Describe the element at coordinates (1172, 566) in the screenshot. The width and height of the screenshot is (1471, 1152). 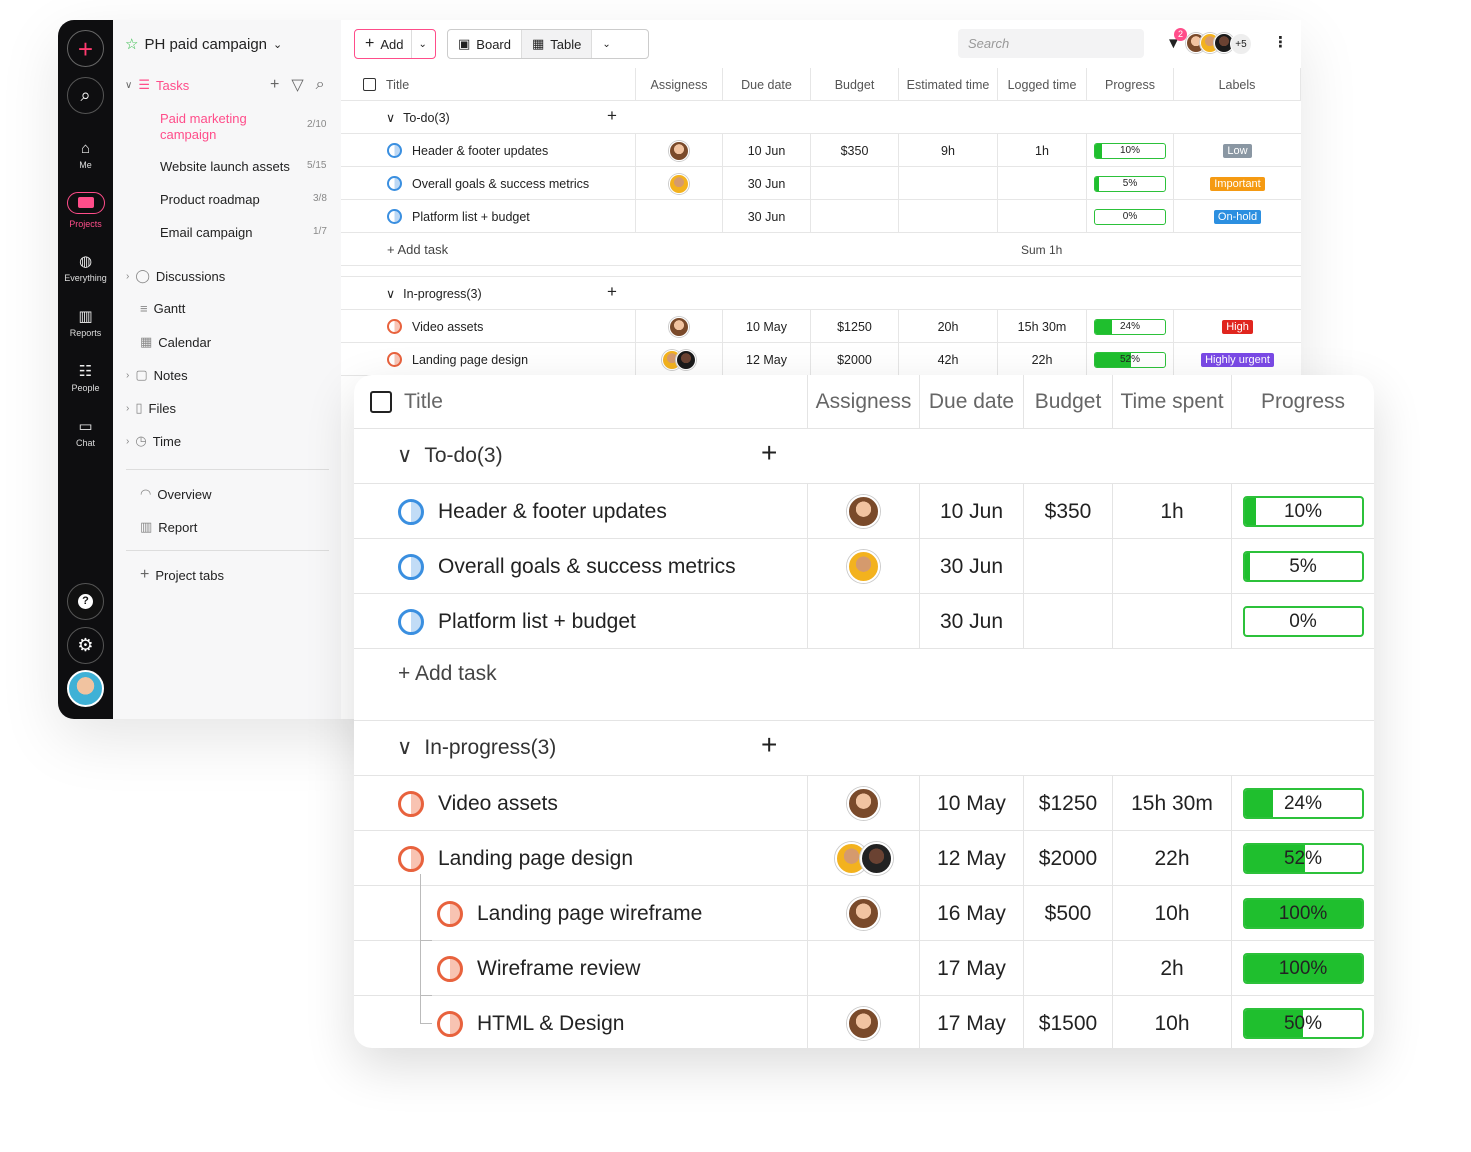
I see `time-spent-cell` at that location.